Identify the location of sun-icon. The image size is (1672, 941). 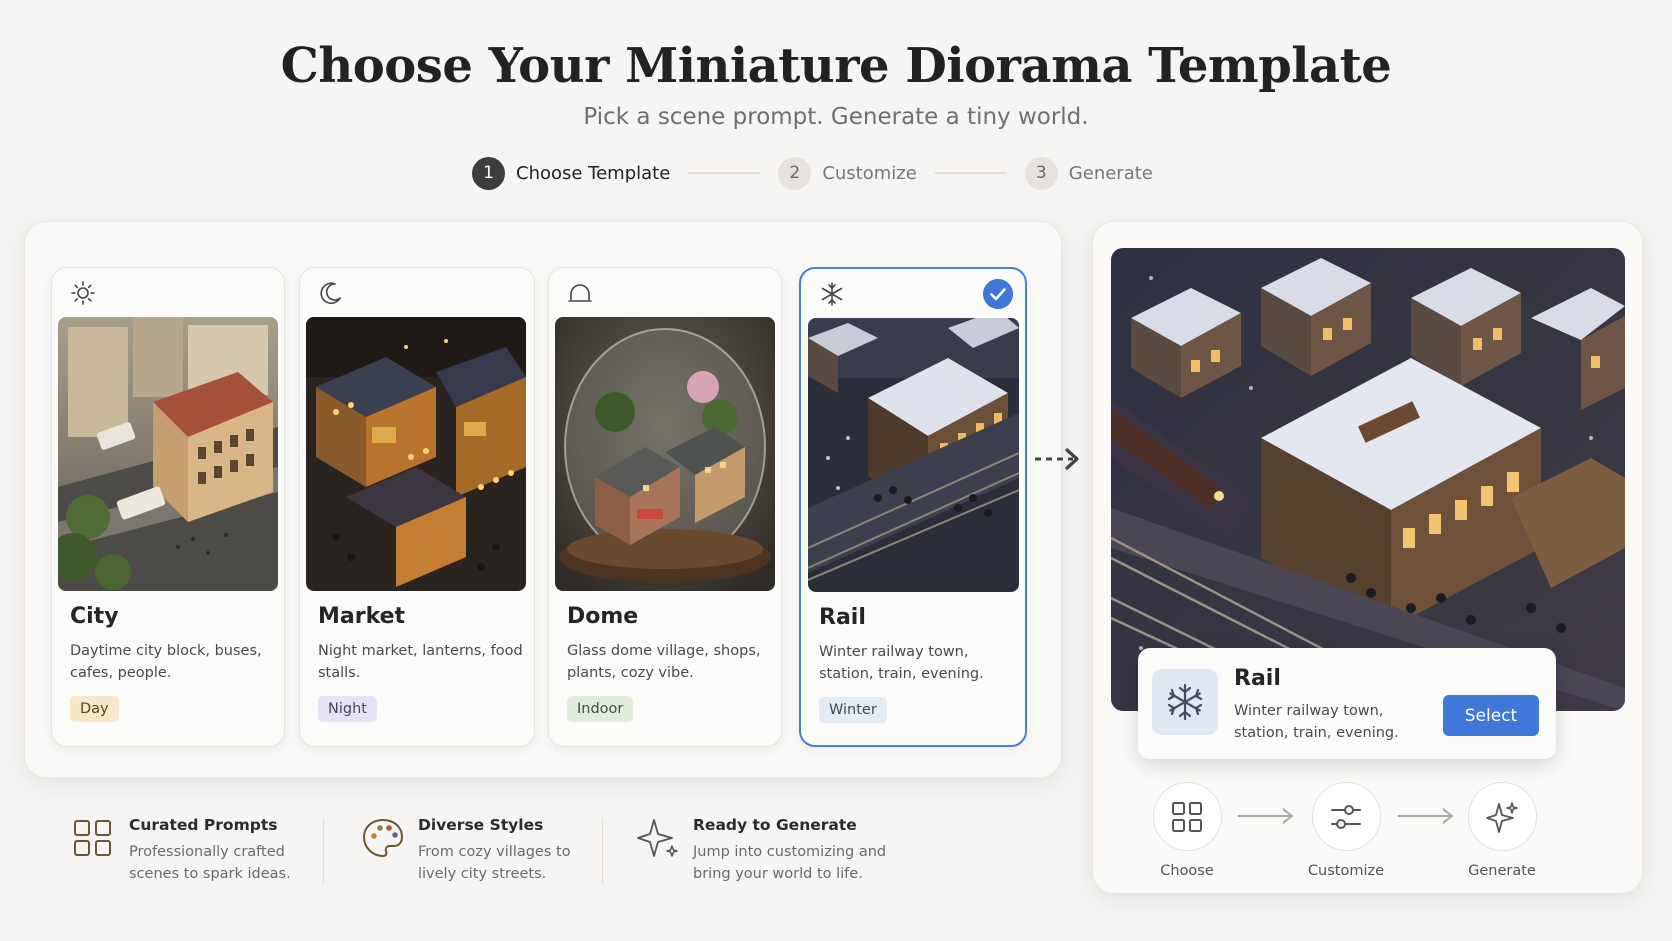
(83, 293).